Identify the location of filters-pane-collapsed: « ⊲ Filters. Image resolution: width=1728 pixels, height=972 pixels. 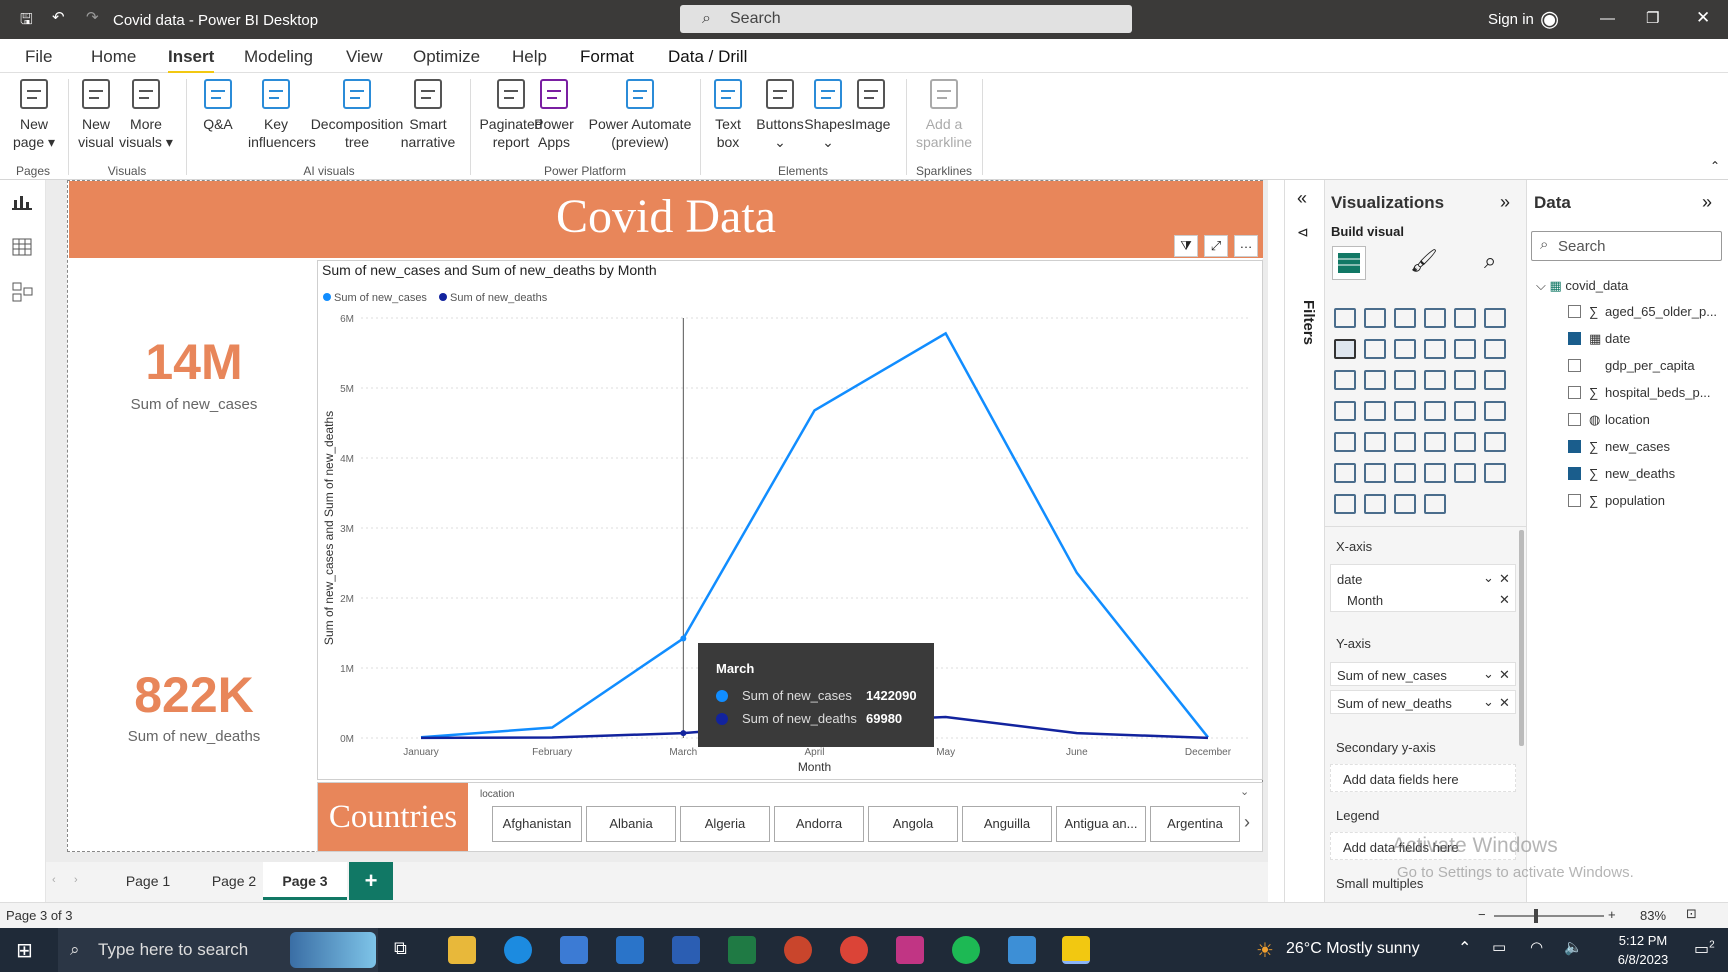
(1304, 541).